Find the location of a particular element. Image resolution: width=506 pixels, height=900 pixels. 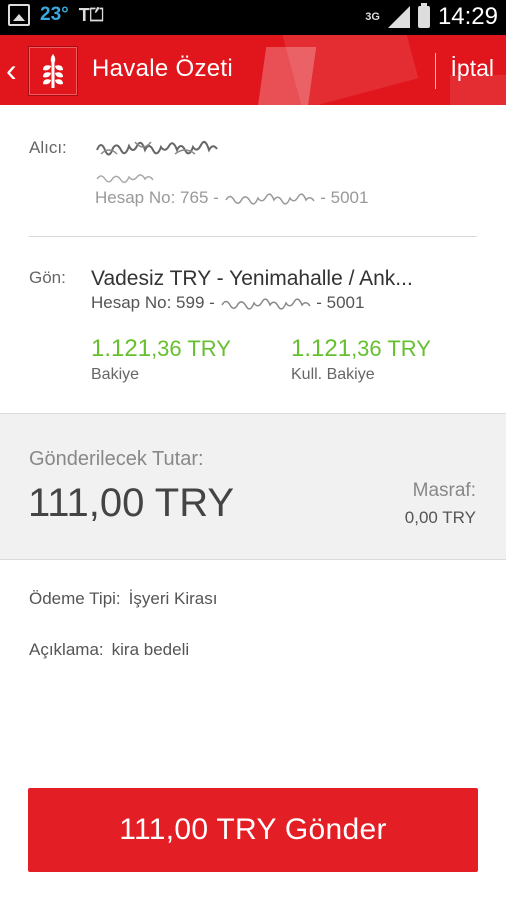

recipient-account-prefix: Hesap No: 765 - is located at coordinates (159, 197).